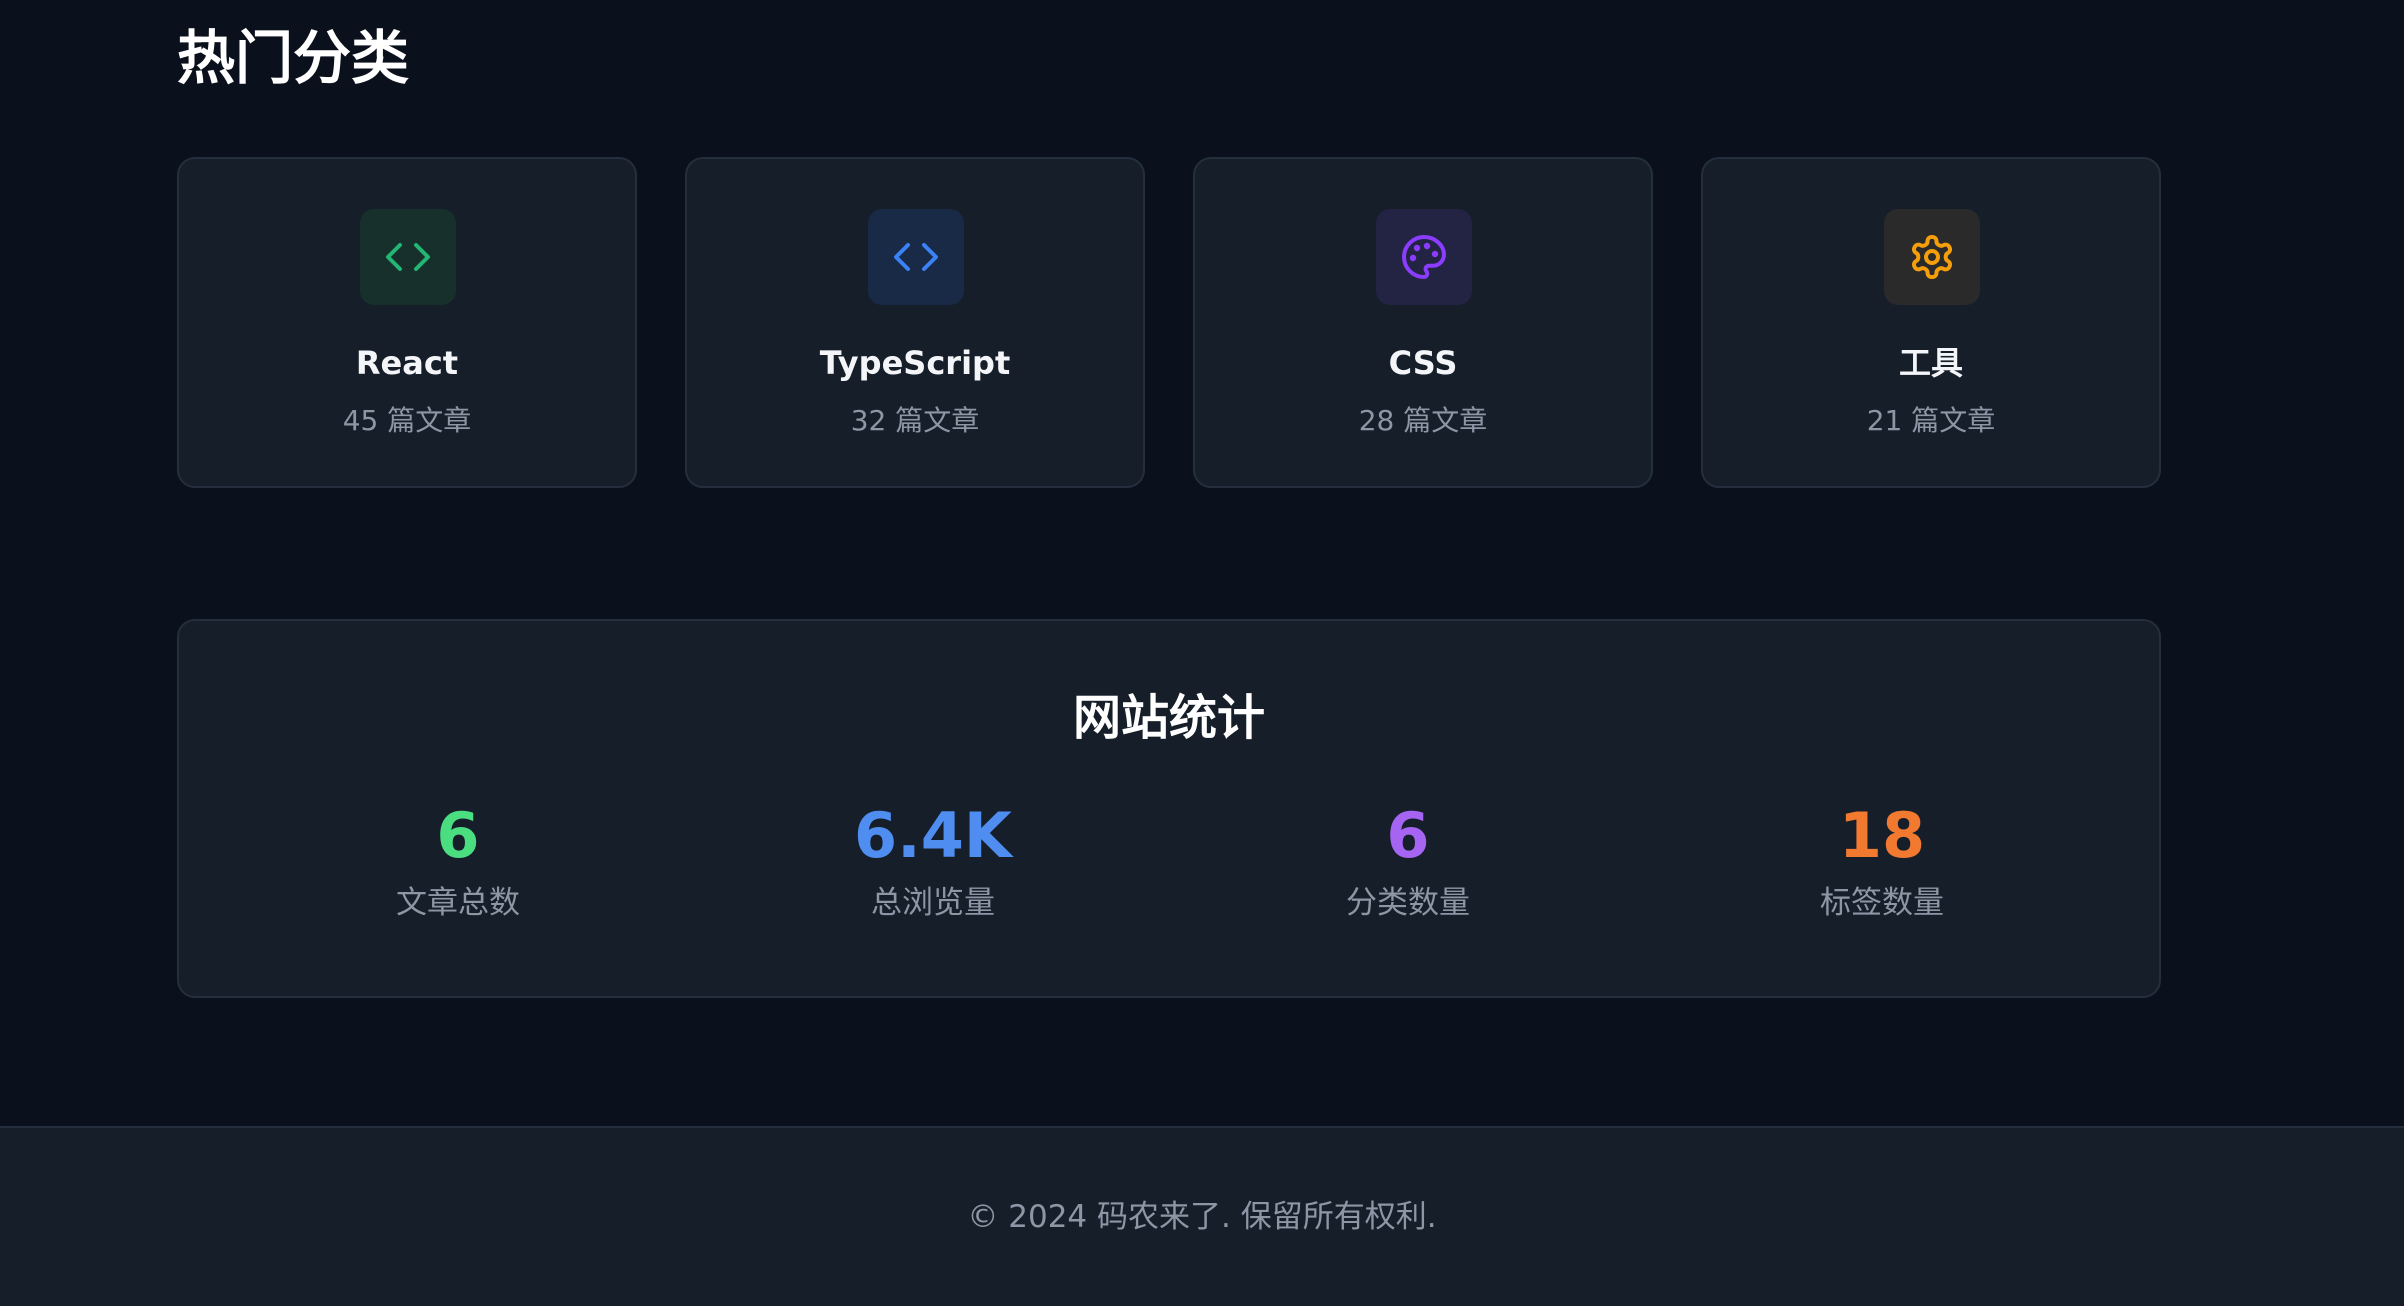 This screenshot has width=2404, height=1306. Describe the element at coordinates (915, 322) in the screenshot. I see `category-card-typescript: TypeScript 32 篇文章` at that location.